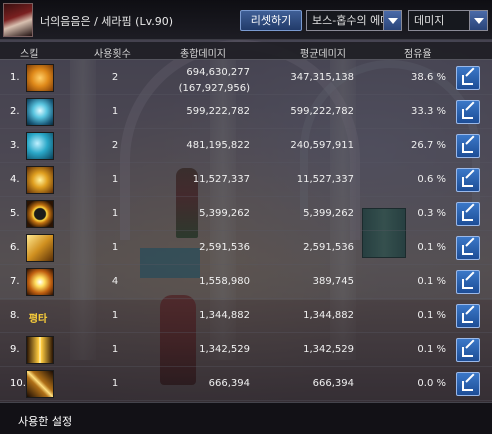  What do you see at coordinates (246, 418) in the screenshot?
I see `window-footer: 사용한 설정` at bounding box center [246, 418].